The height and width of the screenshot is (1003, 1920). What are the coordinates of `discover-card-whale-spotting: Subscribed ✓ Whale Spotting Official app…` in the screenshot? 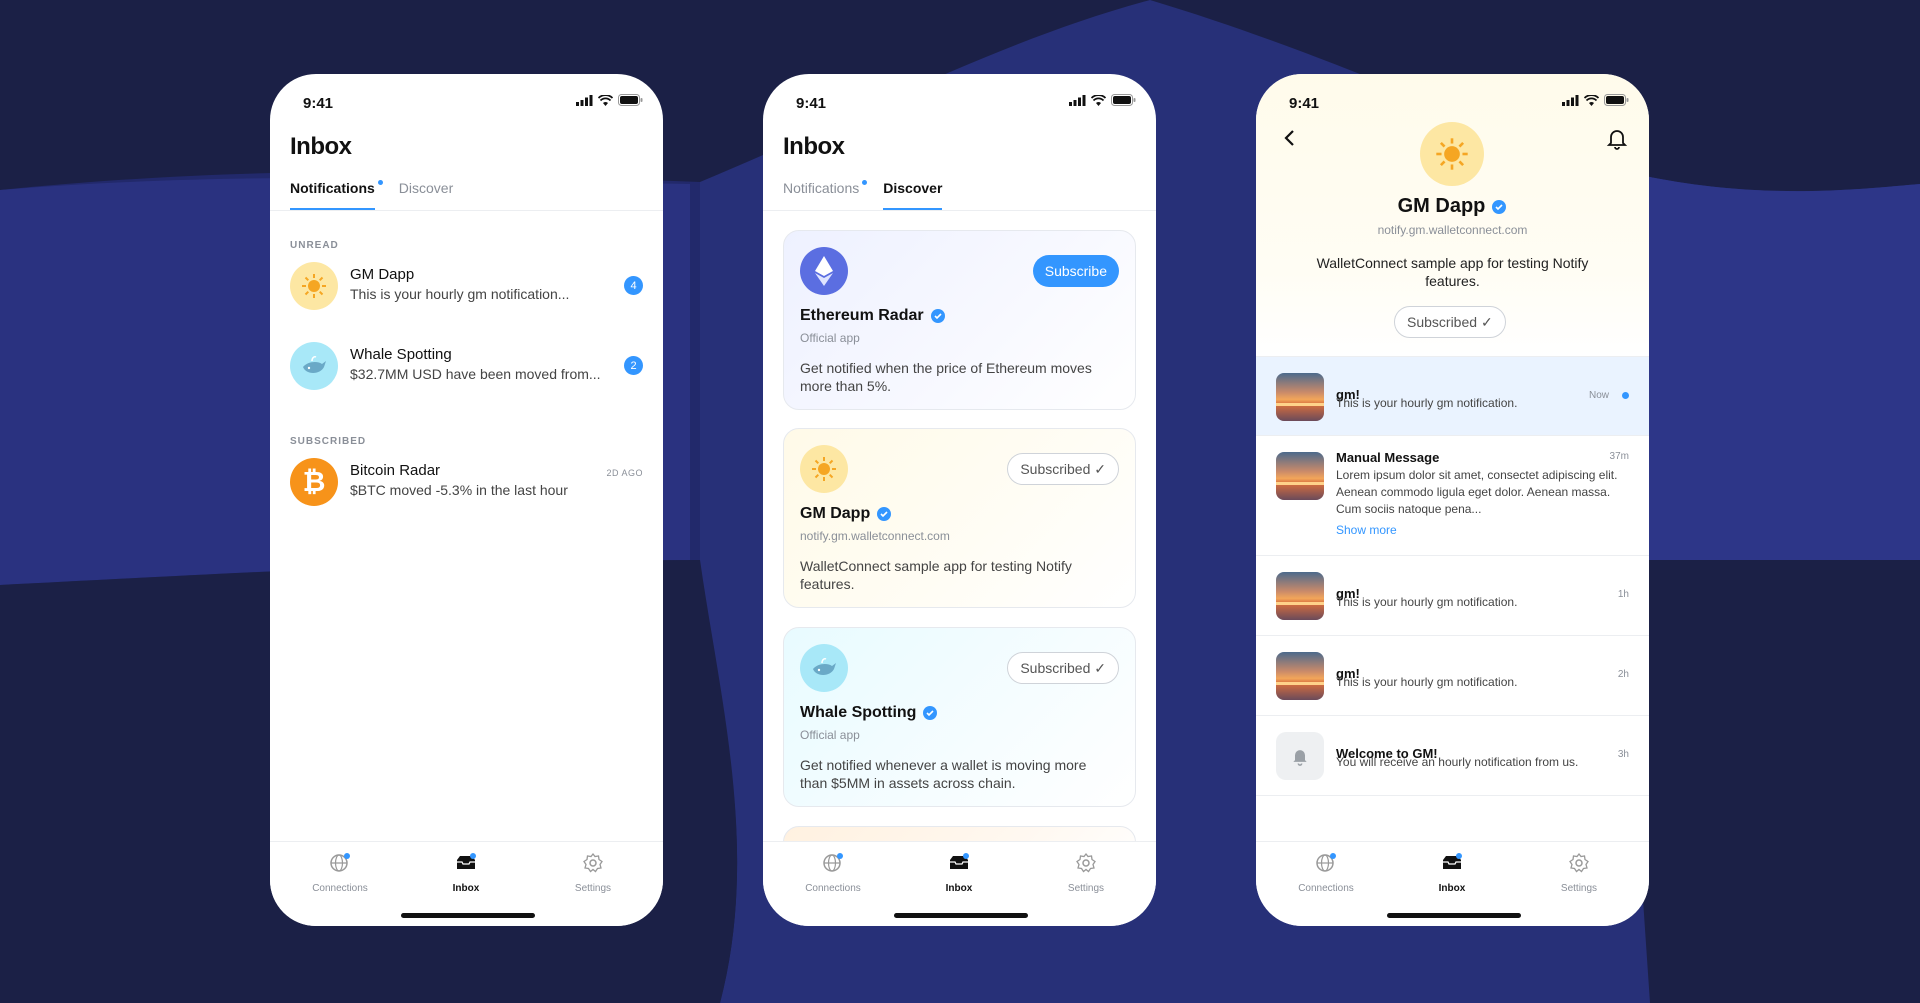 It's located at (959, 717).